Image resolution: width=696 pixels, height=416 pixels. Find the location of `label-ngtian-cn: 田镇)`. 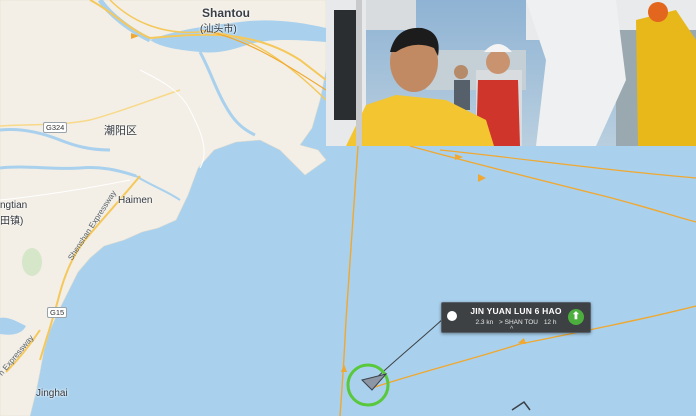

label-ngtian-cn: 田镇) is located at coordinates (12, 221).